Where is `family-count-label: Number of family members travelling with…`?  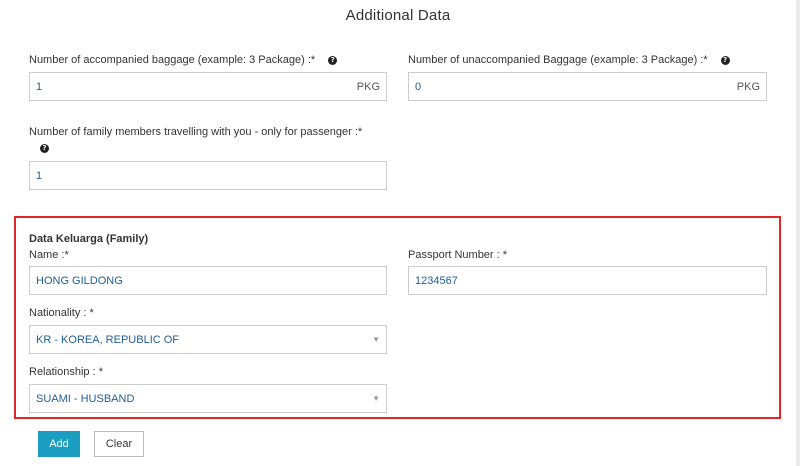 family-count-label: Number of family members travelling with… is located at coordinates (196, 132).